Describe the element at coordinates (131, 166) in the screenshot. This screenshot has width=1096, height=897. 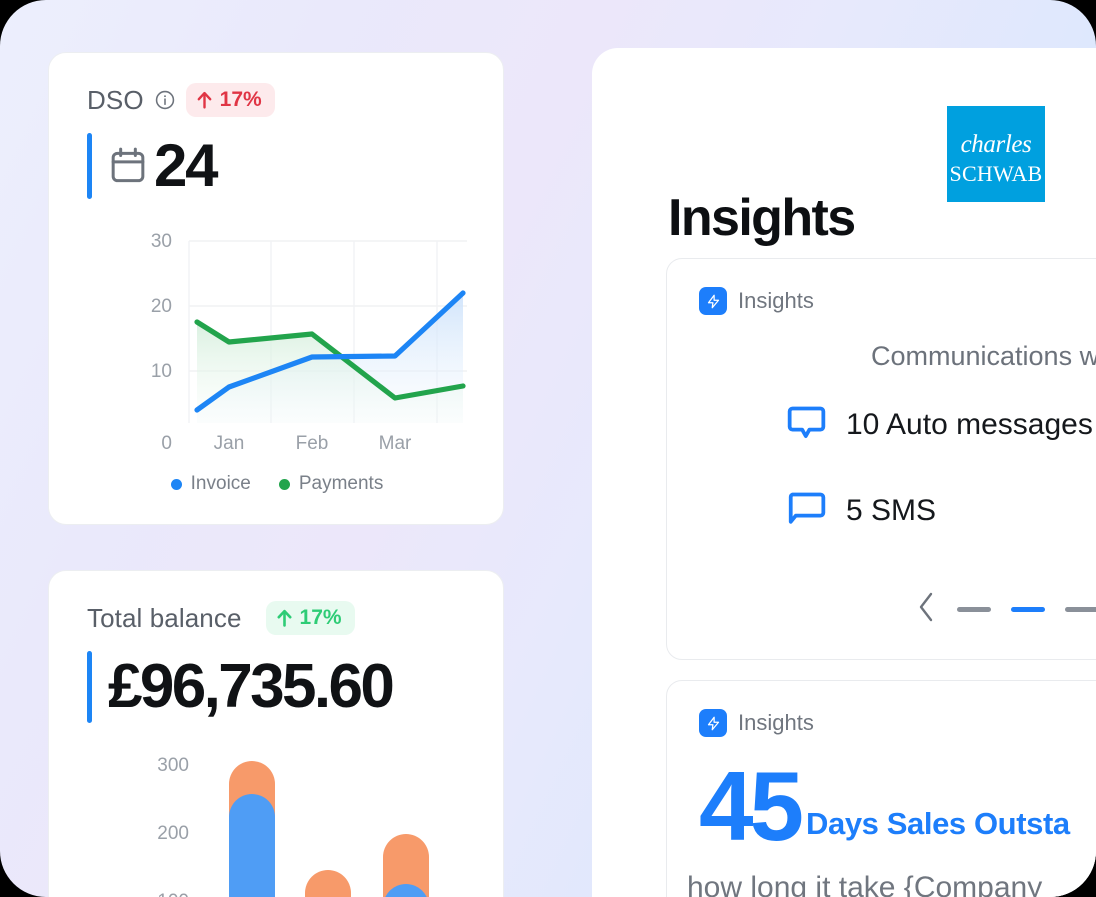
I see `calendar-icon` at that location.